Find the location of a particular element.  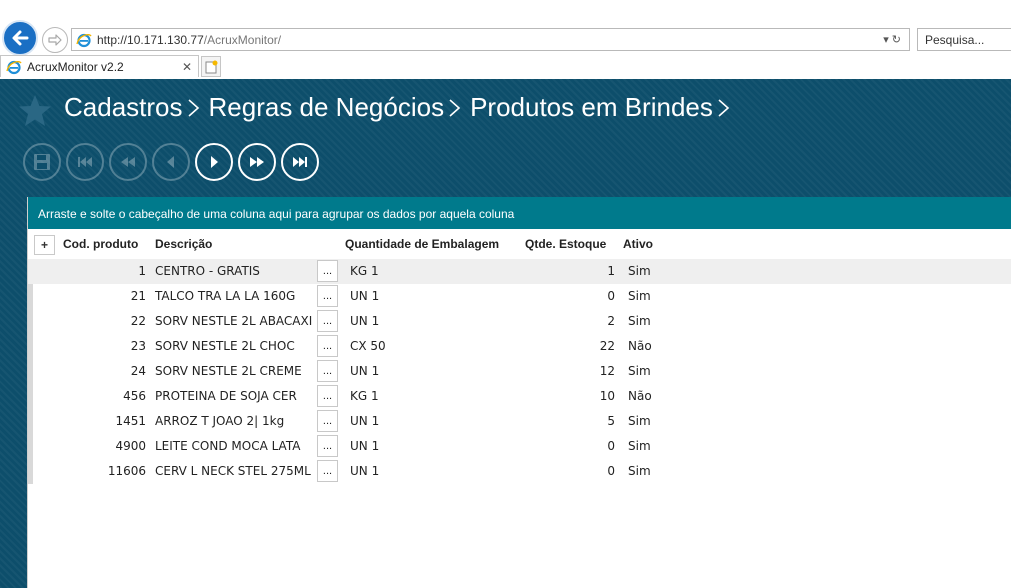

cell-descricao: PROTEINA DE SOJA CER is located at coordinates (226, 396).